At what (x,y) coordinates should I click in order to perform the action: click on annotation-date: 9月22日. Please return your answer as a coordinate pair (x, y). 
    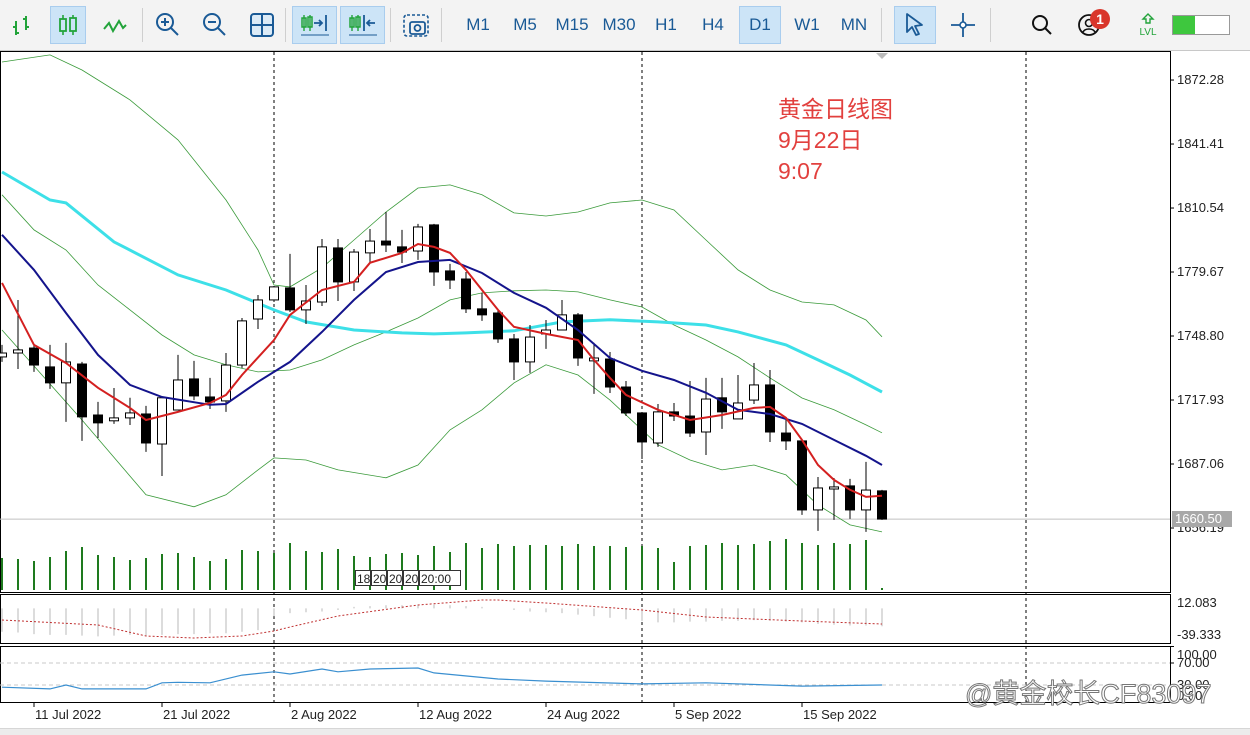
    Looking at the image, I should click on (820, 140).